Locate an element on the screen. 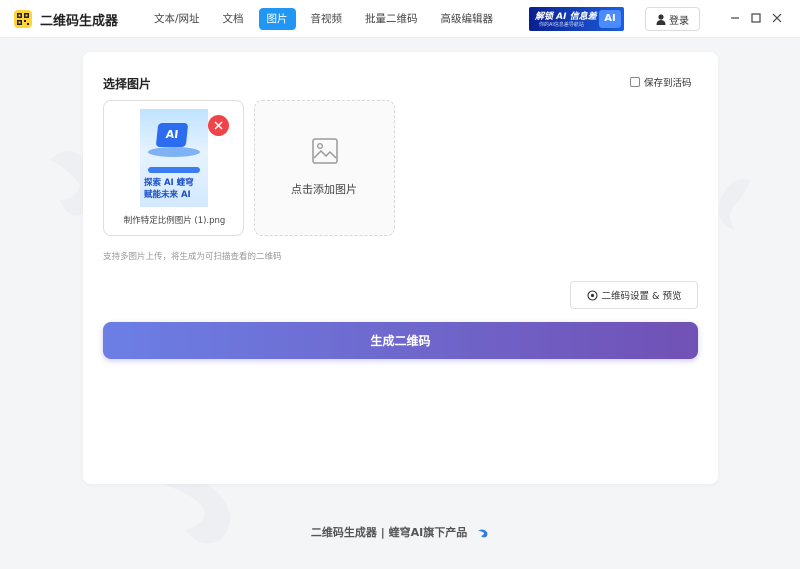 This screenshot has height=569, width=800. main-nav: 文本/网址 文档 图片 音视频 批量二维码 高级编辑器 is located at coordinates (327, 19).